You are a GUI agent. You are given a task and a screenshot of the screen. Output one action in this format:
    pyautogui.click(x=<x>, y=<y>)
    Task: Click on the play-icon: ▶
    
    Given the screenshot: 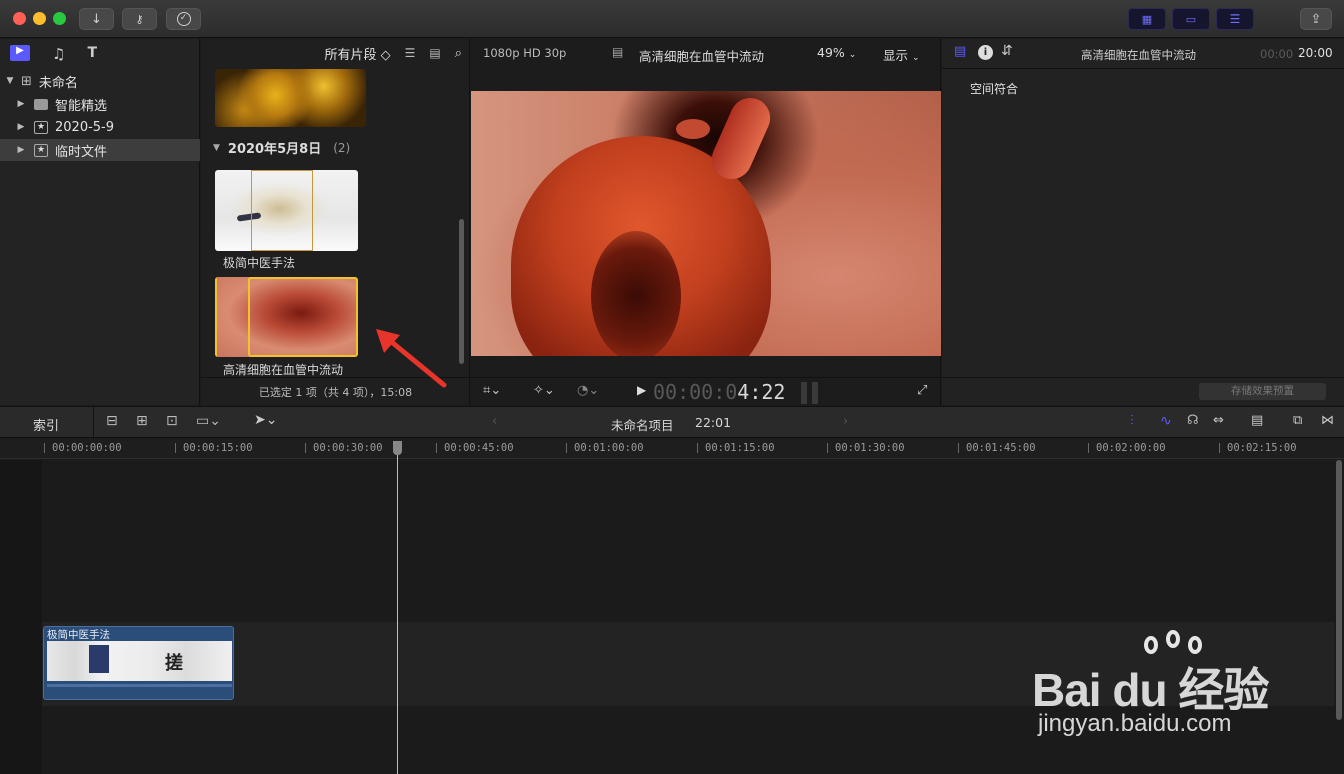 What is the action you would take?
    pyautogui.click(x=641, y=390)
    